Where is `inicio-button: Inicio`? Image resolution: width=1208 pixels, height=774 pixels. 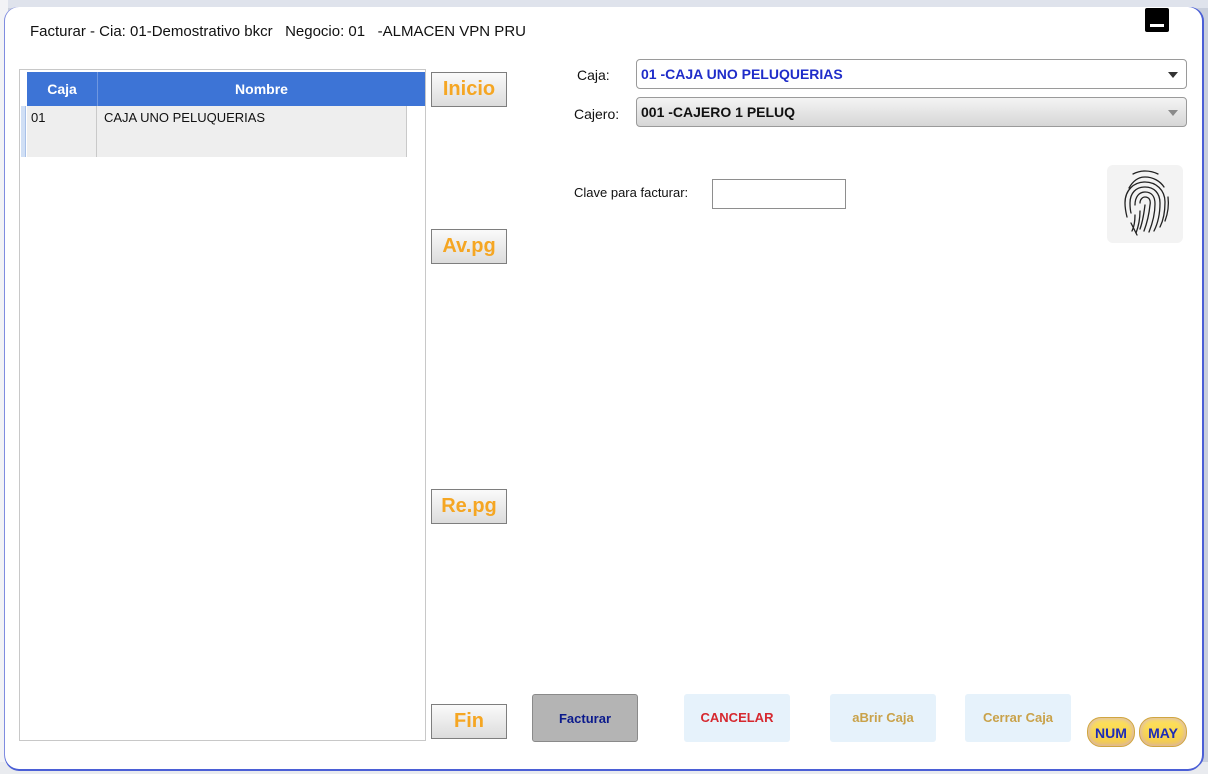
inicio-button: Inicio is located at coordinates (469, 89).